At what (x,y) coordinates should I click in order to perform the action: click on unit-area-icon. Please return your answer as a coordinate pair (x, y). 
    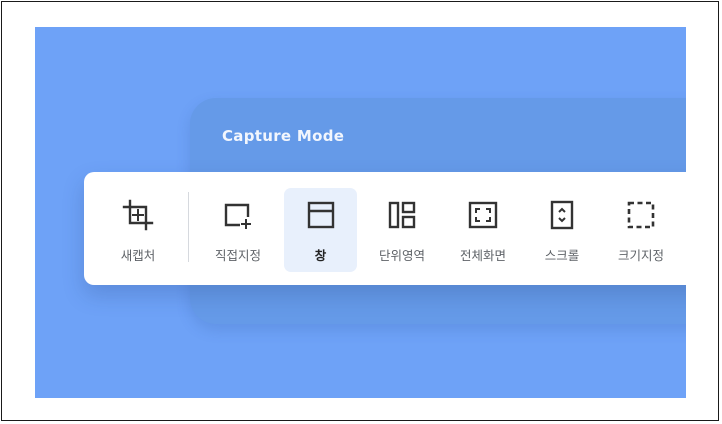
    Looking at the image, I should click on (402, 215).